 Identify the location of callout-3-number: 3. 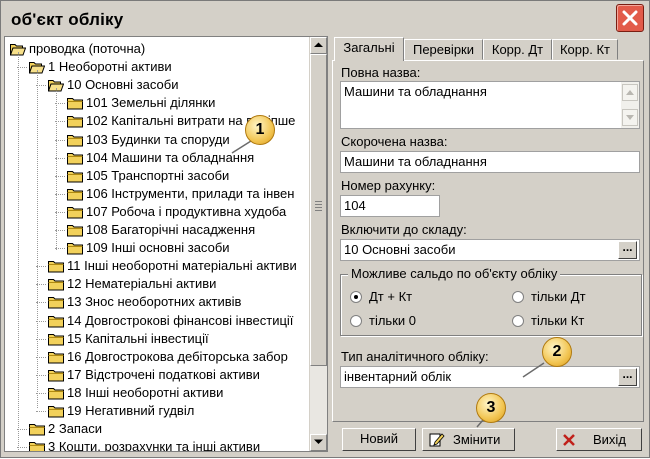
(491, 407).